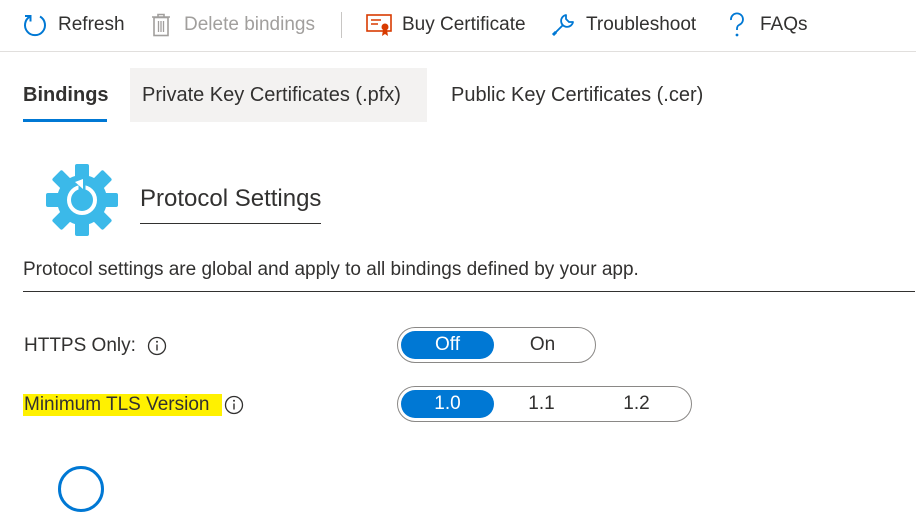  I want to click on toolbar-separator, so click(341, 25).